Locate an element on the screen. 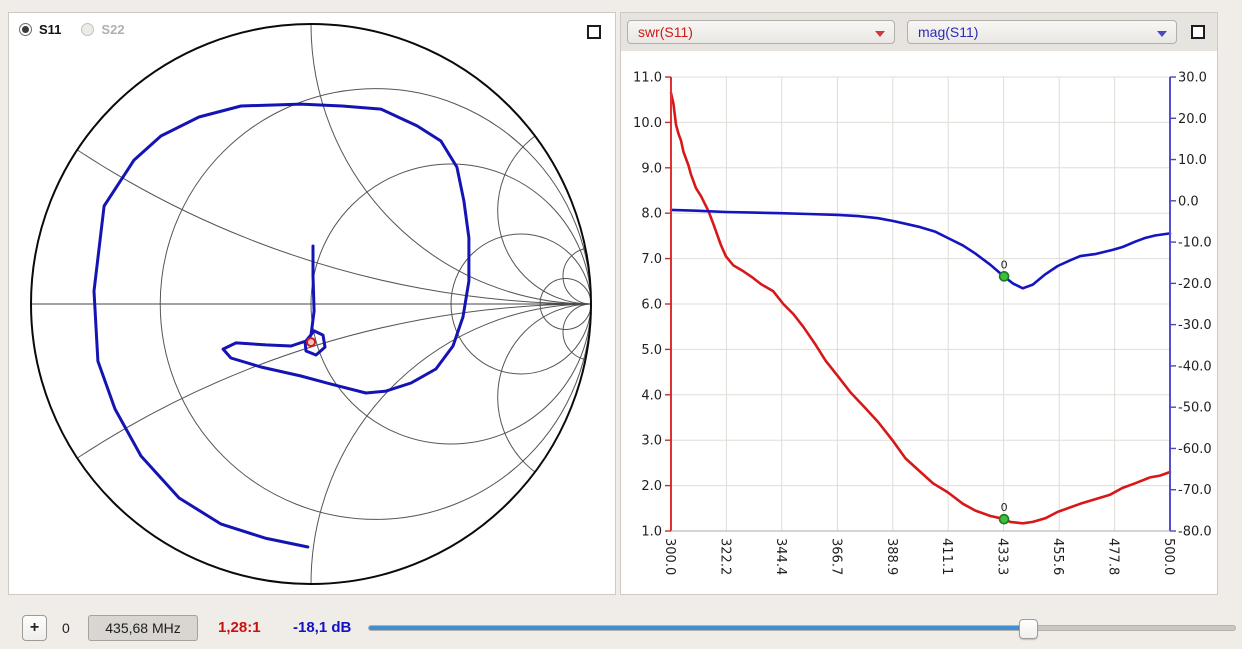 The height and width of the screenshot is (649, 1242). left-trace-dropdown-value: swr(S11) is located at coordinates (665, 32).